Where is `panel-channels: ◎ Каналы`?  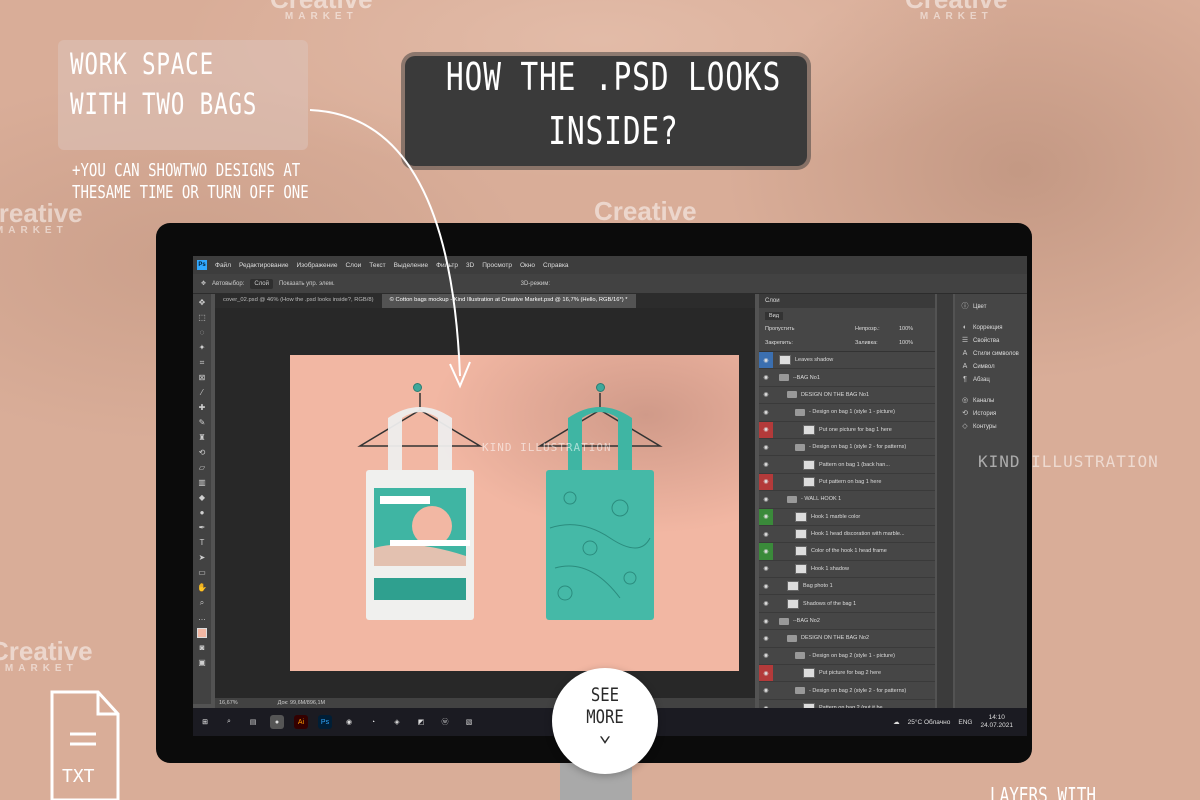
panel-channels: ◎ Каналы is located at coordinates (991, 400).